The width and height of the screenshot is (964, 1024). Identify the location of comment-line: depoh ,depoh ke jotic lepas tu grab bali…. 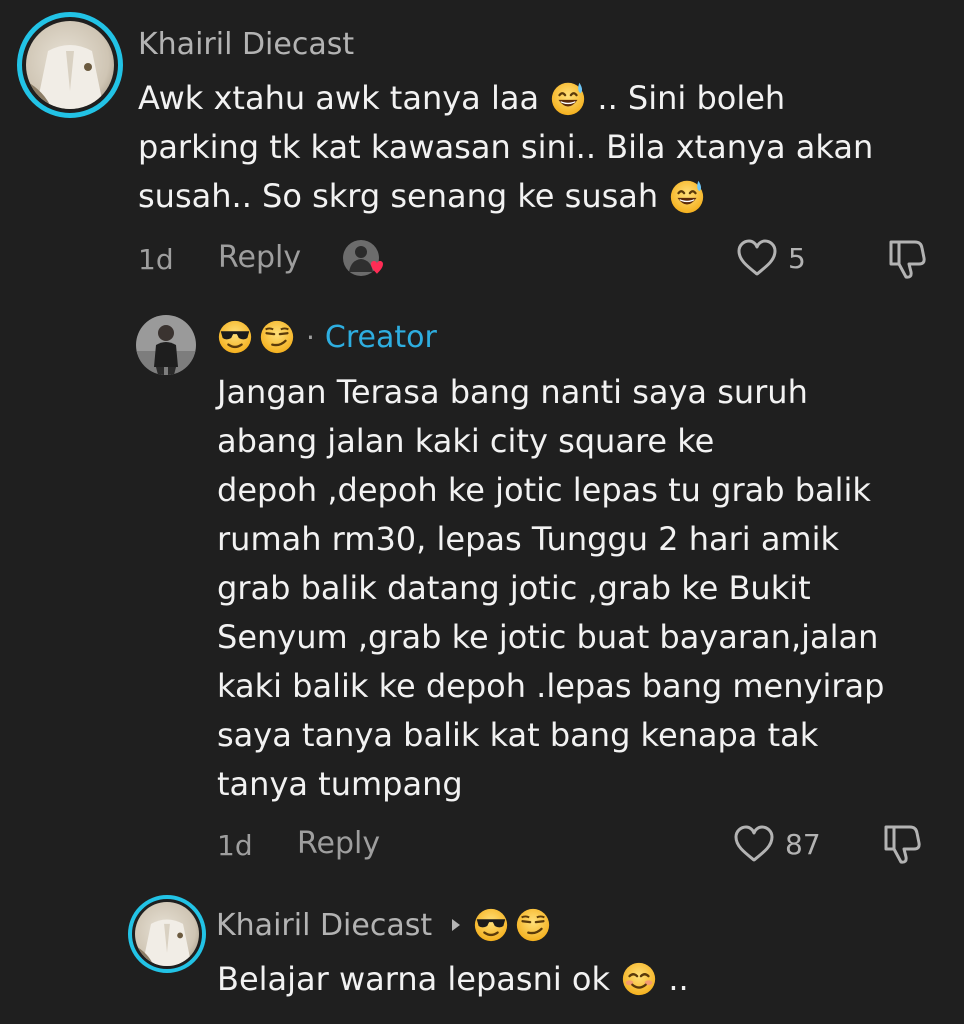
(544, 490).